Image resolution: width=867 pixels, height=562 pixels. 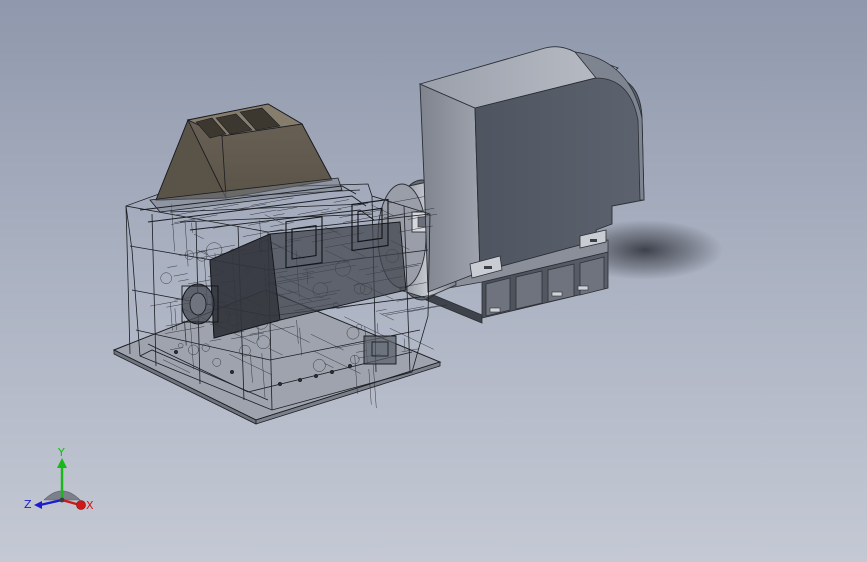 What do you see at coordinates (38, 505) in the screenshot?
I see `z-axis-arrow` at bounding box center [38, 505].